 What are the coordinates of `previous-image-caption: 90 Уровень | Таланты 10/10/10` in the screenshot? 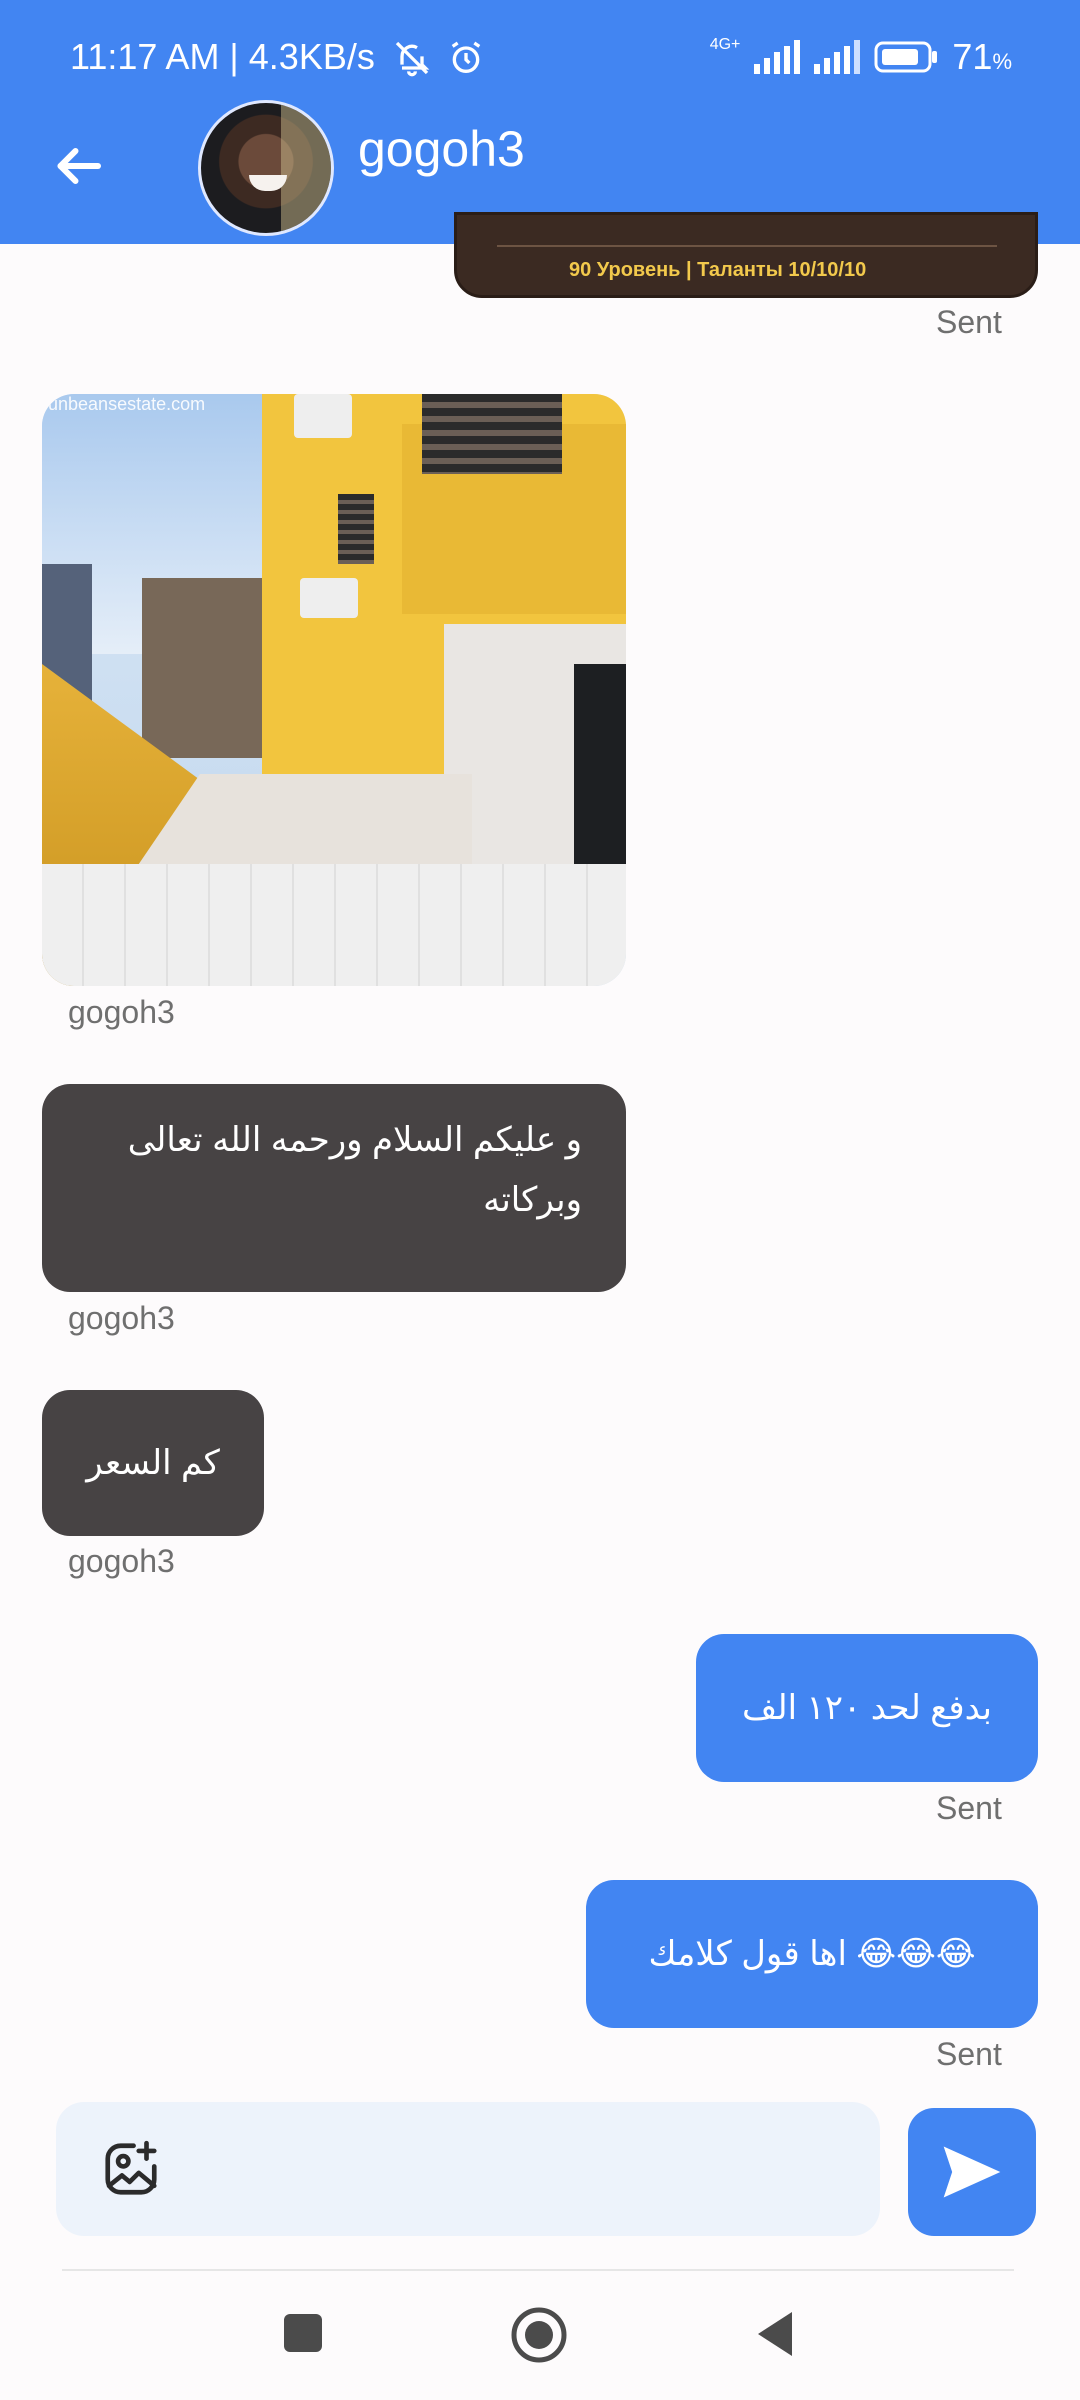 It's located at (718, 270).